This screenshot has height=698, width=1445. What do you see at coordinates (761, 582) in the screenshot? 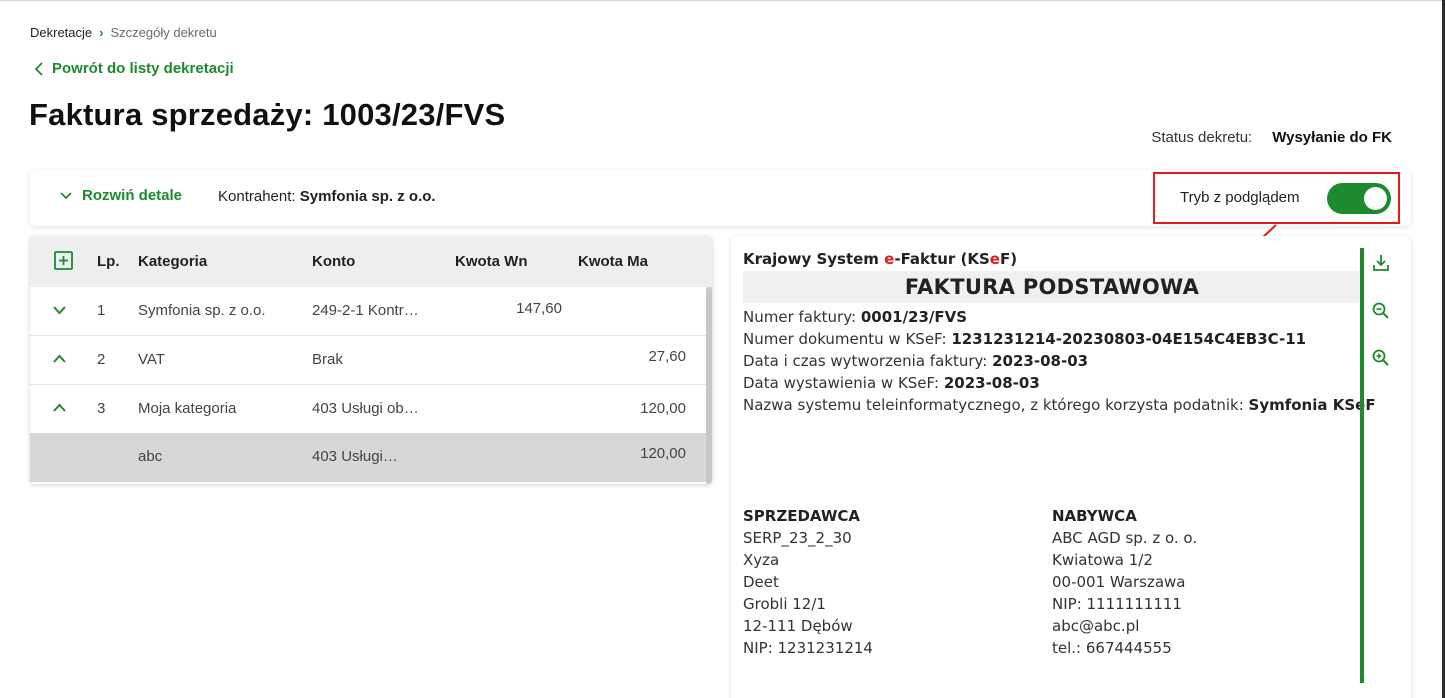
I see `seller-line: Deet` at bounding box center [761, 582].